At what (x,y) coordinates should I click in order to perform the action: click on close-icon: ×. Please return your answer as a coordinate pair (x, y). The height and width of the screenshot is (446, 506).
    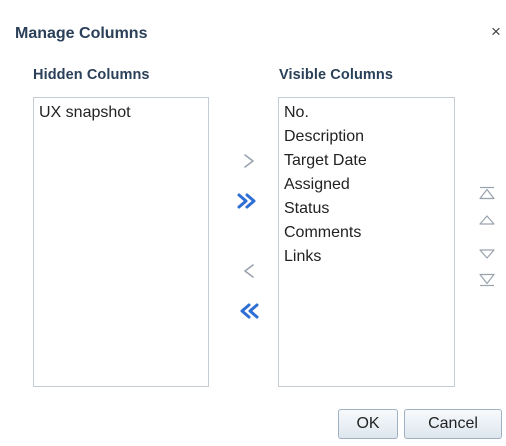
    Looking at the image, I should click on (496, 32).